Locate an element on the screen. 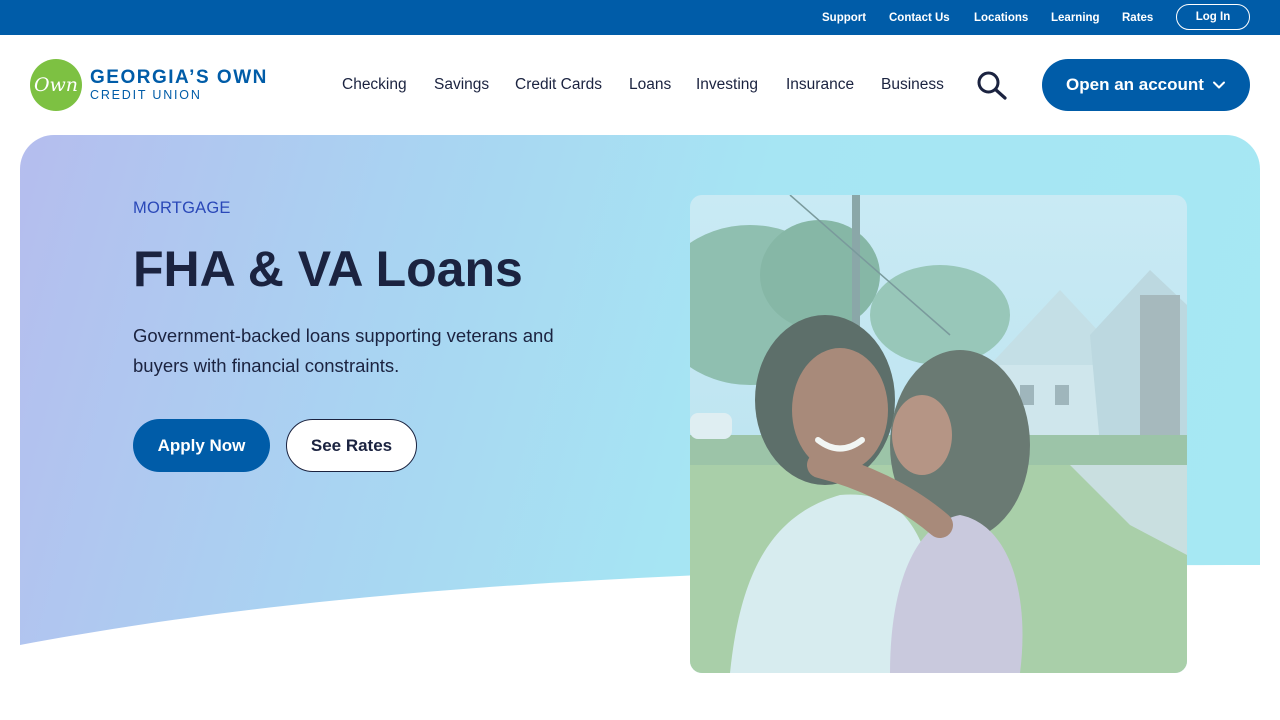 The width and height of the screenshot is (1280, 720). open-account-button: Open an account is located at coordinates (1146, 85).